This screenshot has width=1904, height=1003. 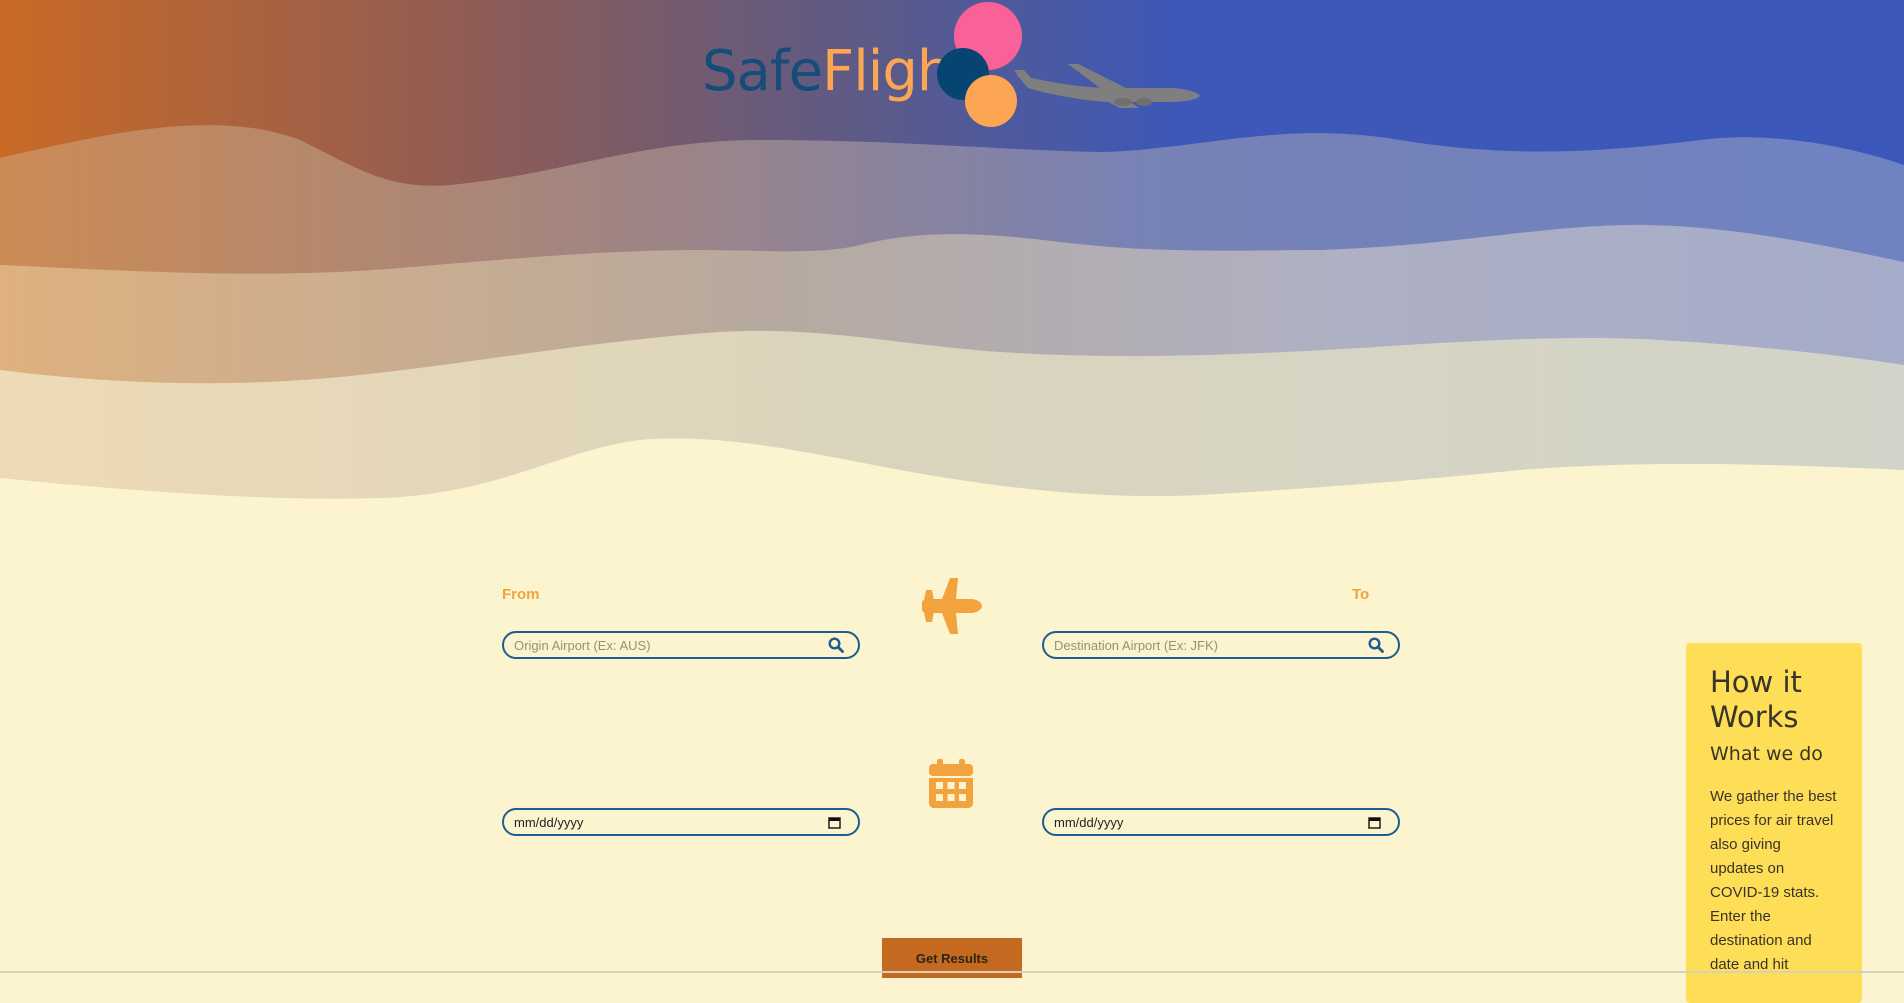 What do you see at coordinates (1361, 594) in the screenshot?
I see `to-label: To` at bounding box center [1361, 594].